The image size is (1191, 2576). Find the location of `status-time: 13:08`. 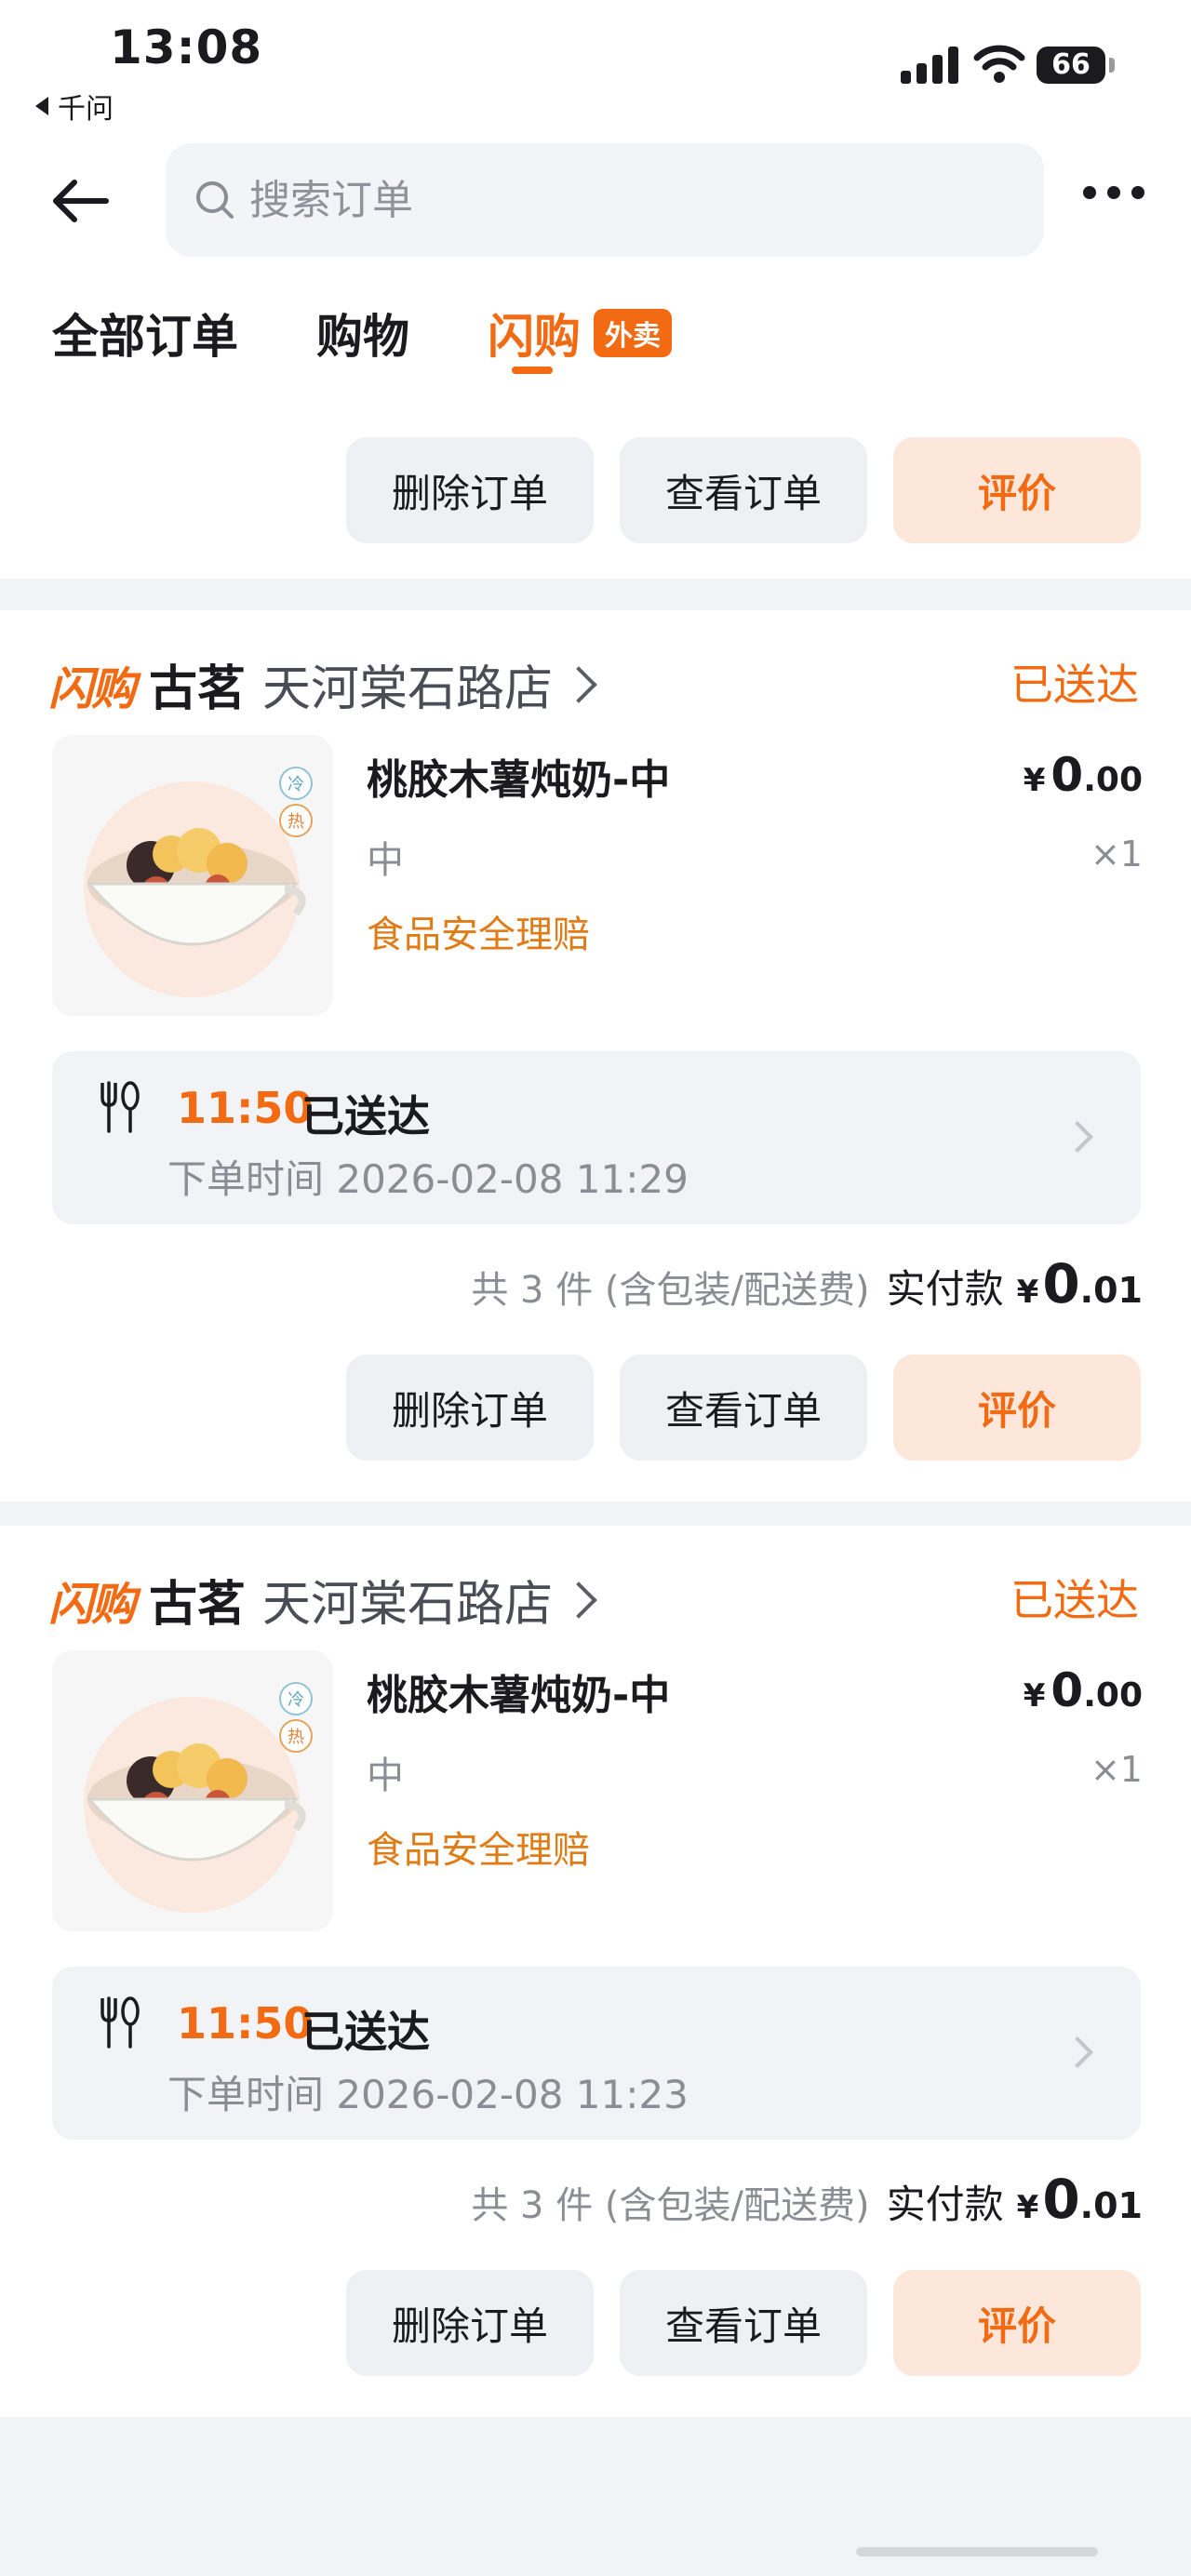

status-time: 13:08 is located at coordinates (186, 47).